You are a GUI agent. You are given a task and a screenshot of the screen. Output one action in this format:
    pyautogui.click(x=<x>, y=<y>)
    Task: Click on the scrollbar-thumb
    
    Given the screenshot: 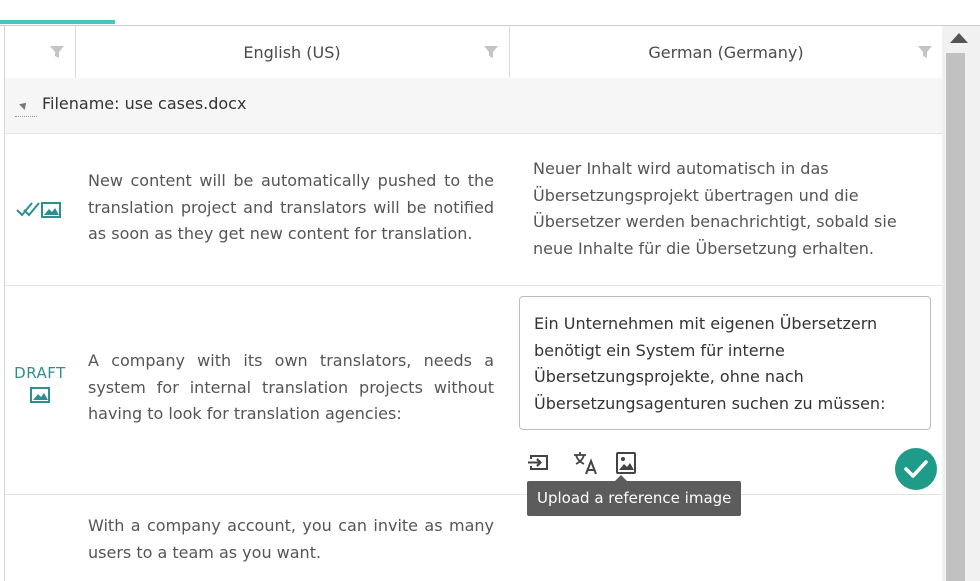 What is the action you would take?
    pyautogui.click(x=955, y=317)
    